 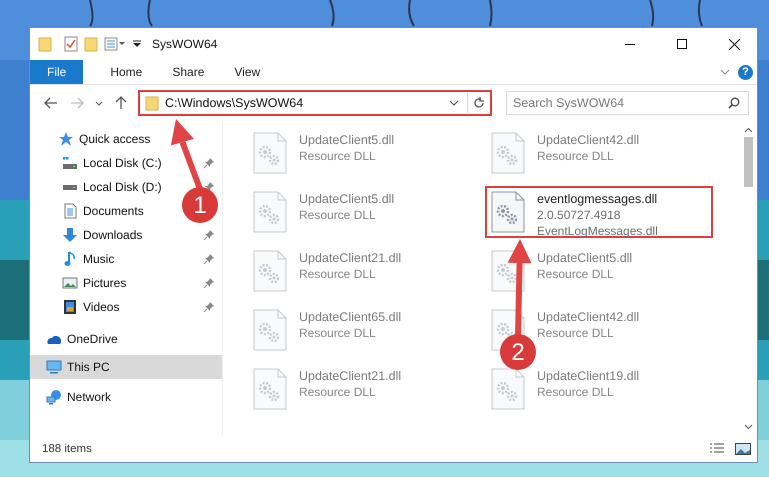 I want to click on file-detail: 2.0.50727.4918, so click(x=579, y=215).